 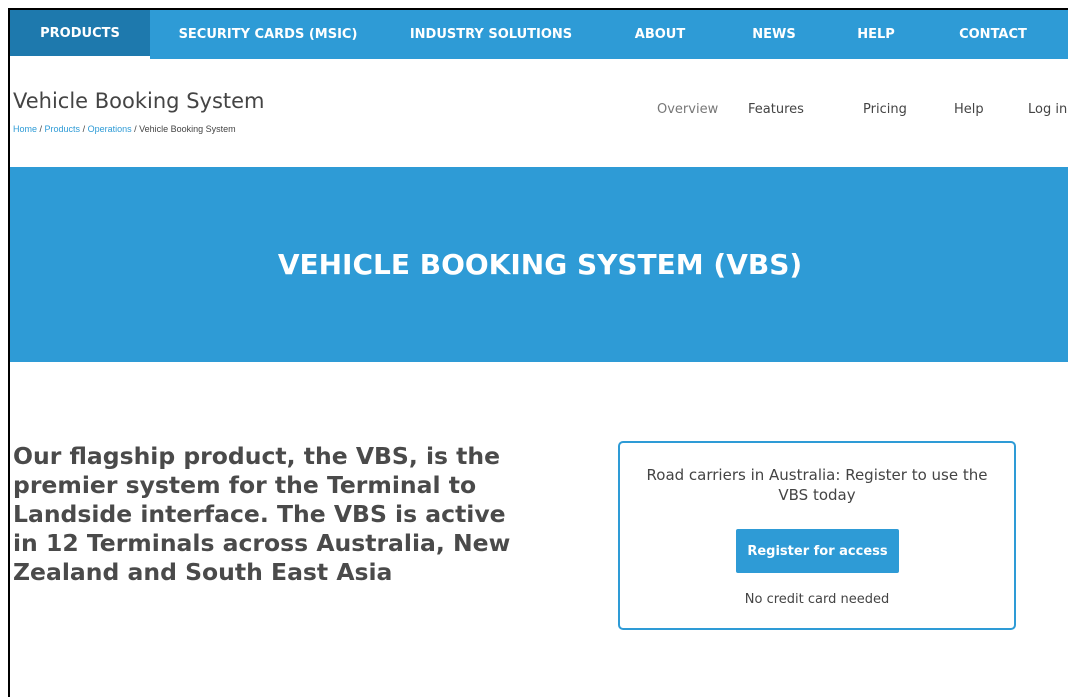 What do you see at coordinates (776, 109) in the screenshot?
I see `subnav-features: Features` at bounding box center [776, 109].